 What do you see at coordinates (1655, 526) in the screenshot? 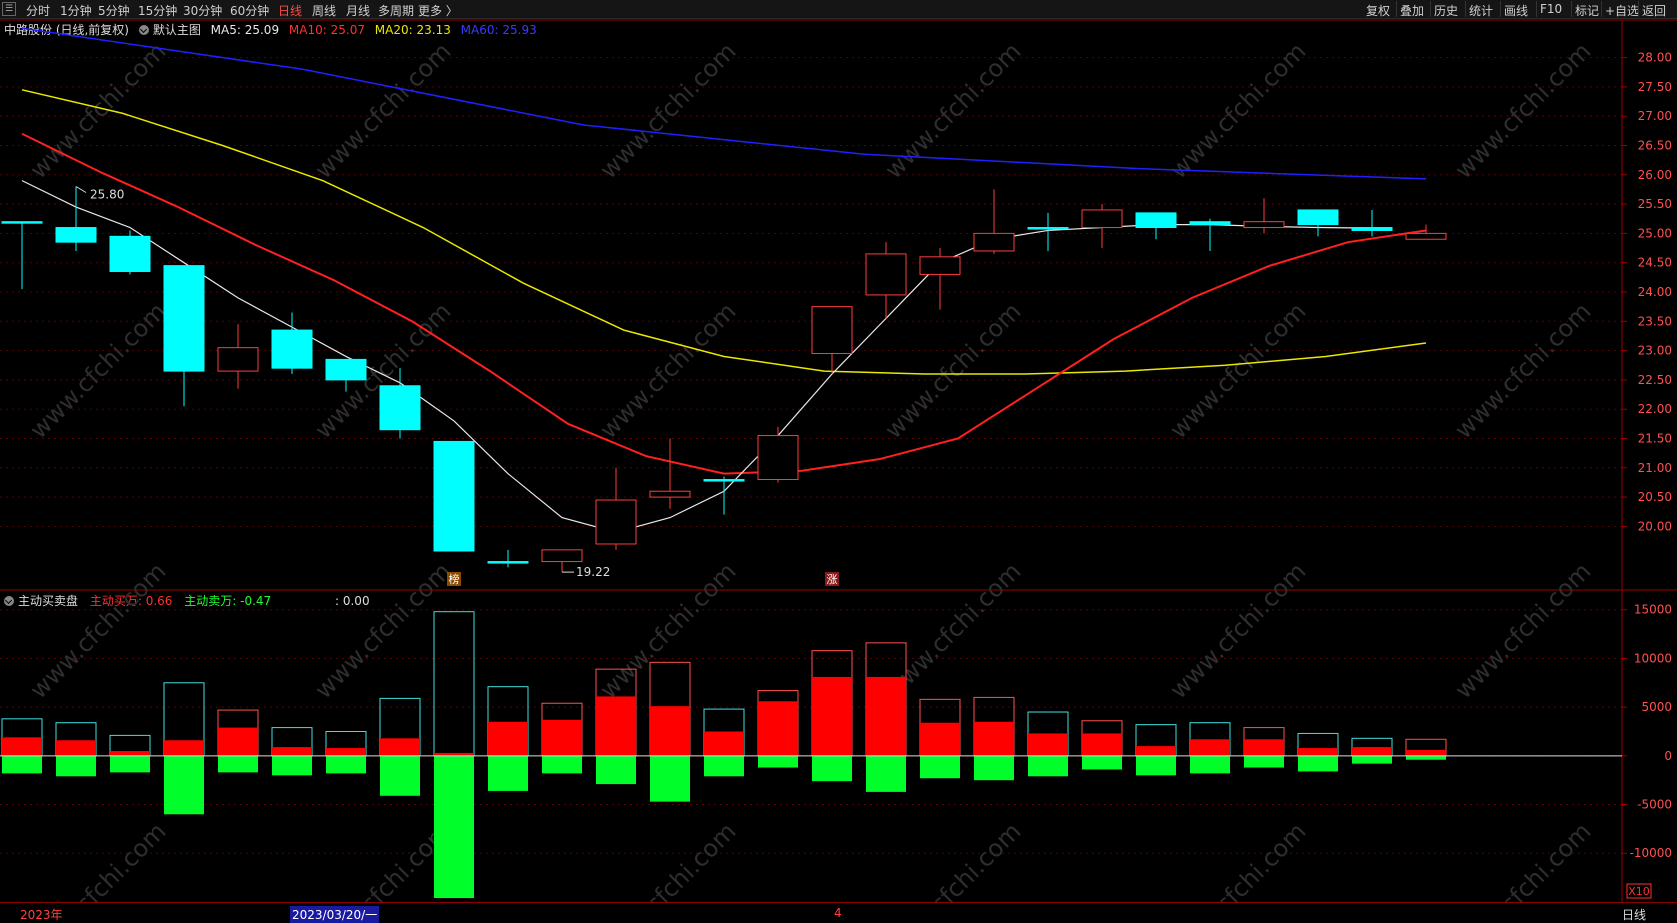
I see `price-tick-label: 20.00` at bounding box center [1655, 526].